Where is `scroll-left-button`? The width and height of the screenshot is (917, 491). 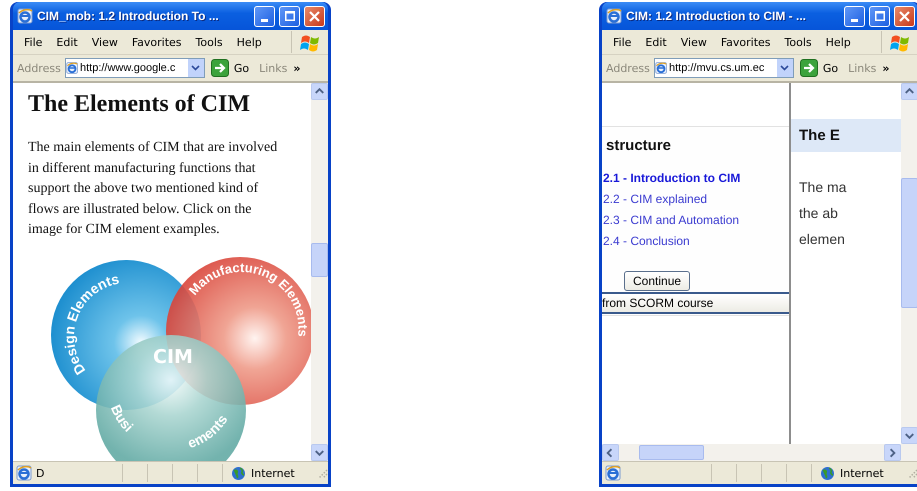 scroll-left-button is located at coordinates (610, 452).